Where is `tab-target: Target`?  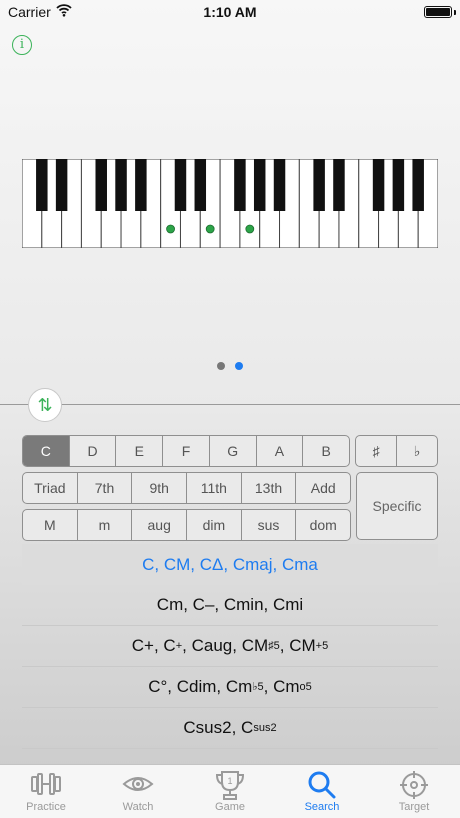 tab-target: Target is located at coordinates (414, 791).